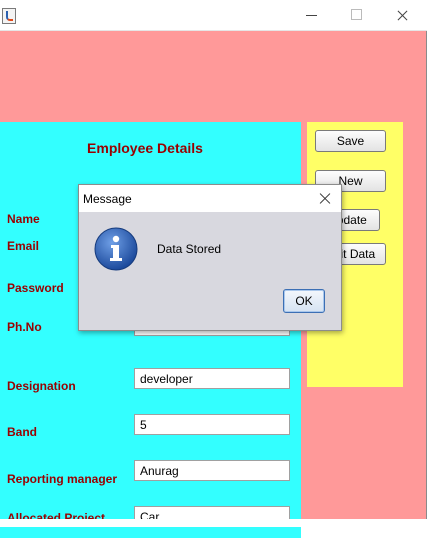 The image size is (427, 538). What do you see at coordinates (213, 523) in the screenshot?
I see `window-bottom-edge` at bounding box center [213, 523].